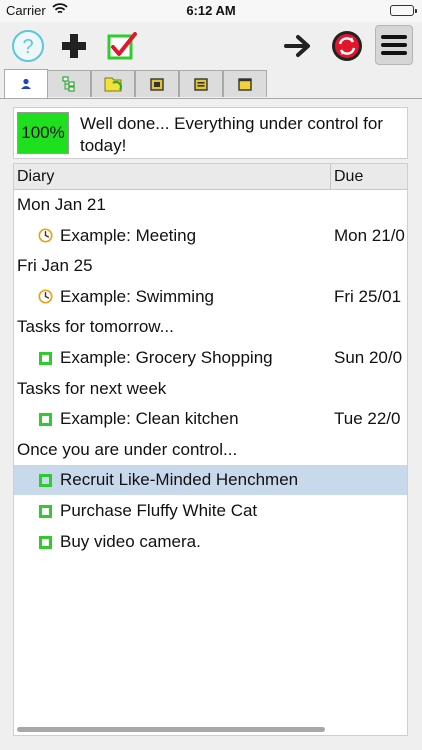 This screenshot has width=422, height=750. What do you see at coordinates (55, 266) in the screenshot?
I see `group-label: Fri Jan 25` at bounding box center [55, 266].